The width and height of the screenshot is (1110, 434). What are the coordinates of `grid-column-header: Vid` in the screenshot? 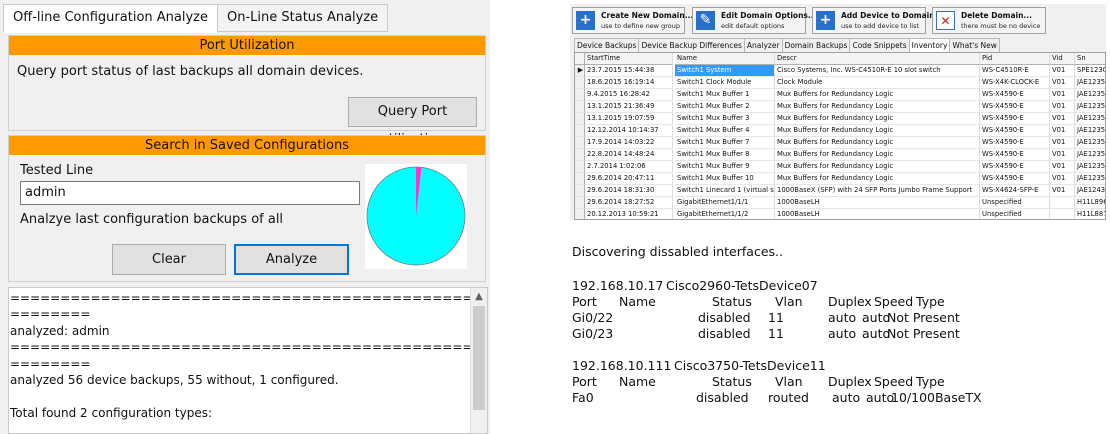 It's located at (1062, 59).